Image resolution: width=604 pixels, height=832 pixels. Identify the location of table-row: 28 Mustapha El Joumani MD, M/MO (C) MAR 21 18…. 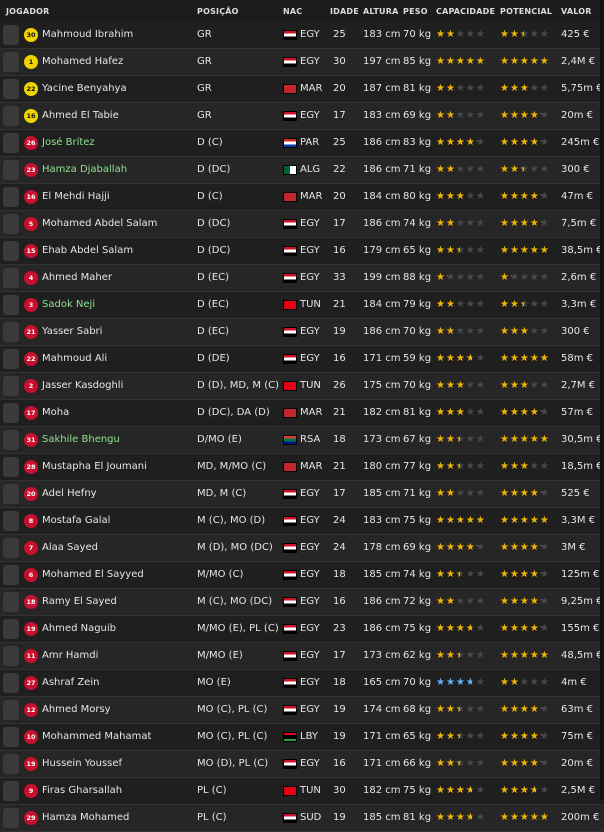
(302, 467).